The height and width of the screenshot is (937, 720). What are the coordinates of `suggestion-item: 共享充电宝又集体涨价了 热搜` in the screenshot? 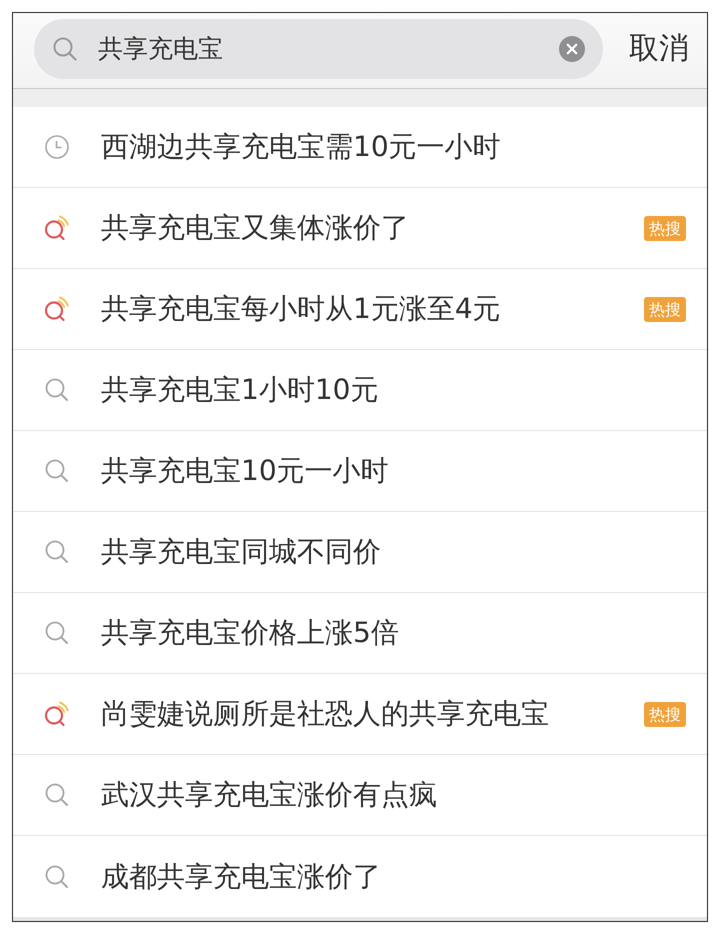 It's located at (360, 228).